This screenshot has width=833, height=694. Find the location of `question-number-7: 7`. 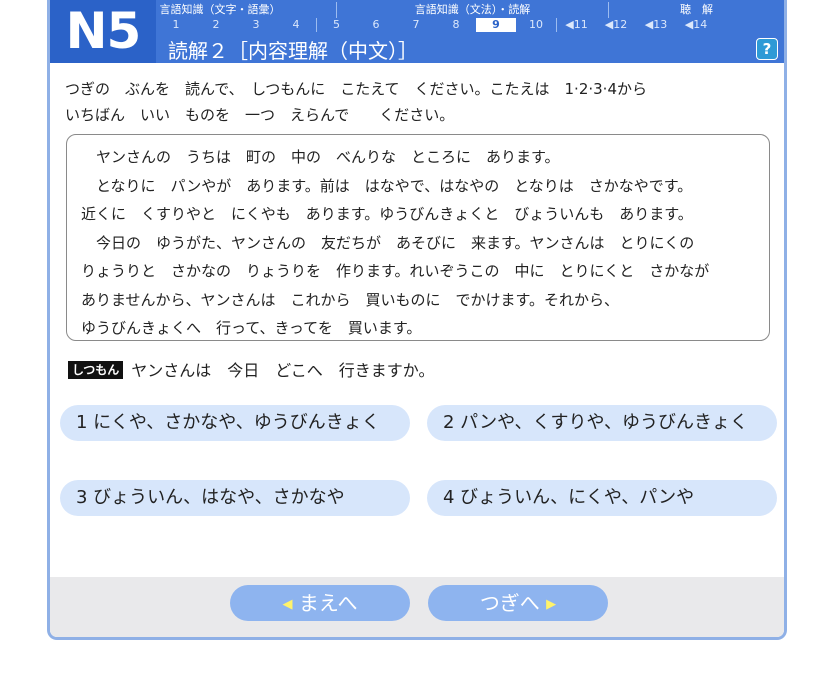

question-number-7: 7 is located at coordinates (416, 25).